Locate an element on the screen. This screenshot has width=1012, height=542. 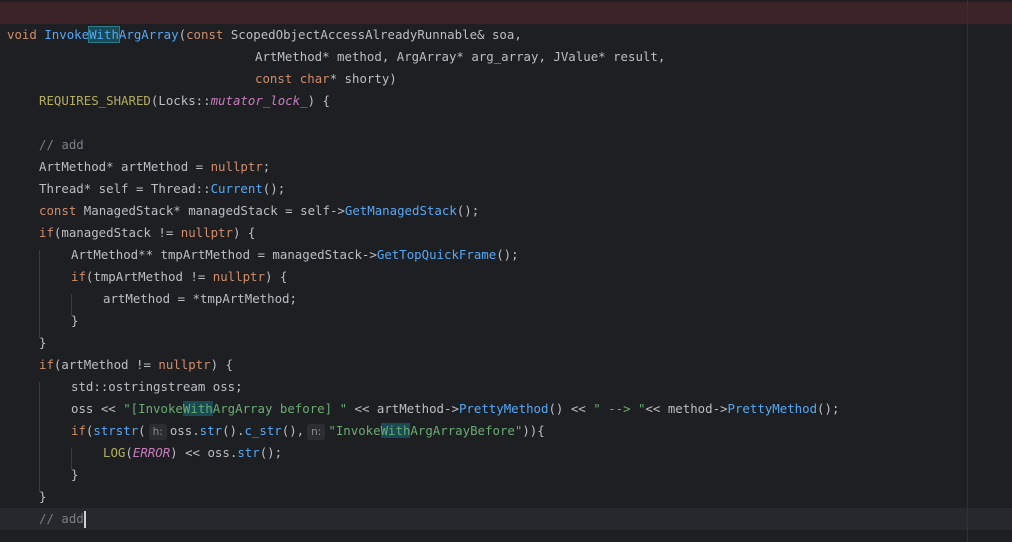
code-line-17: std::ostringstream oss; is located at coordinates (157, 387).